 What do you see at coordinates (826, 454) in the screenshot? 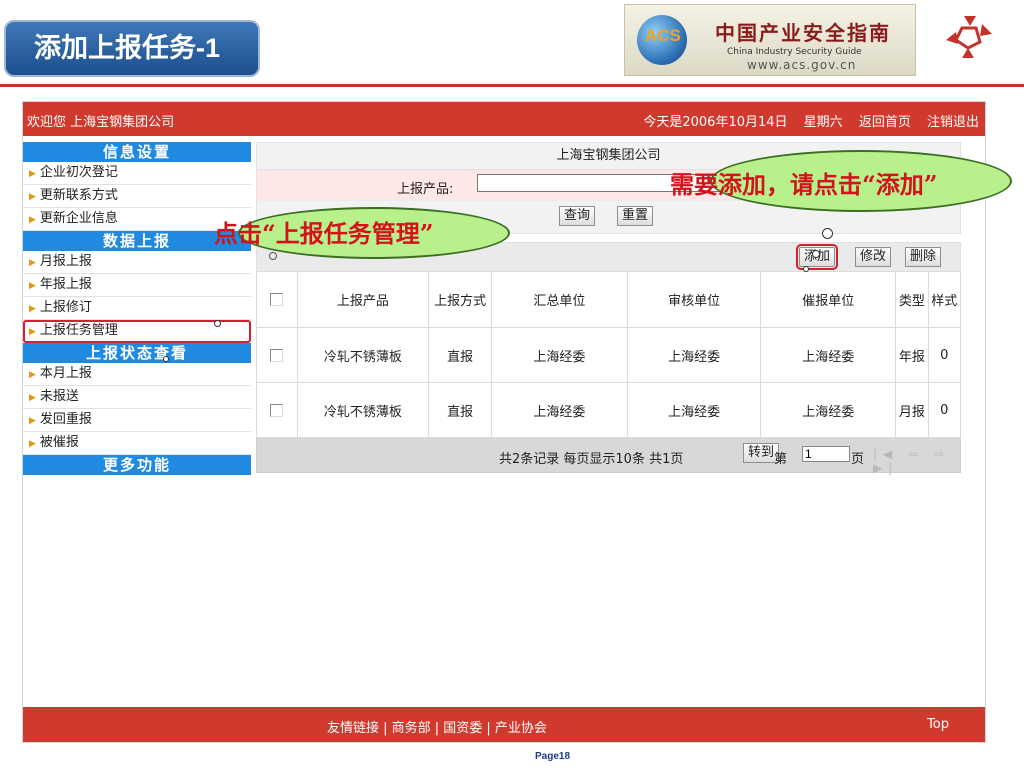
I see `page-number-input` at bounding box center [826, 454].